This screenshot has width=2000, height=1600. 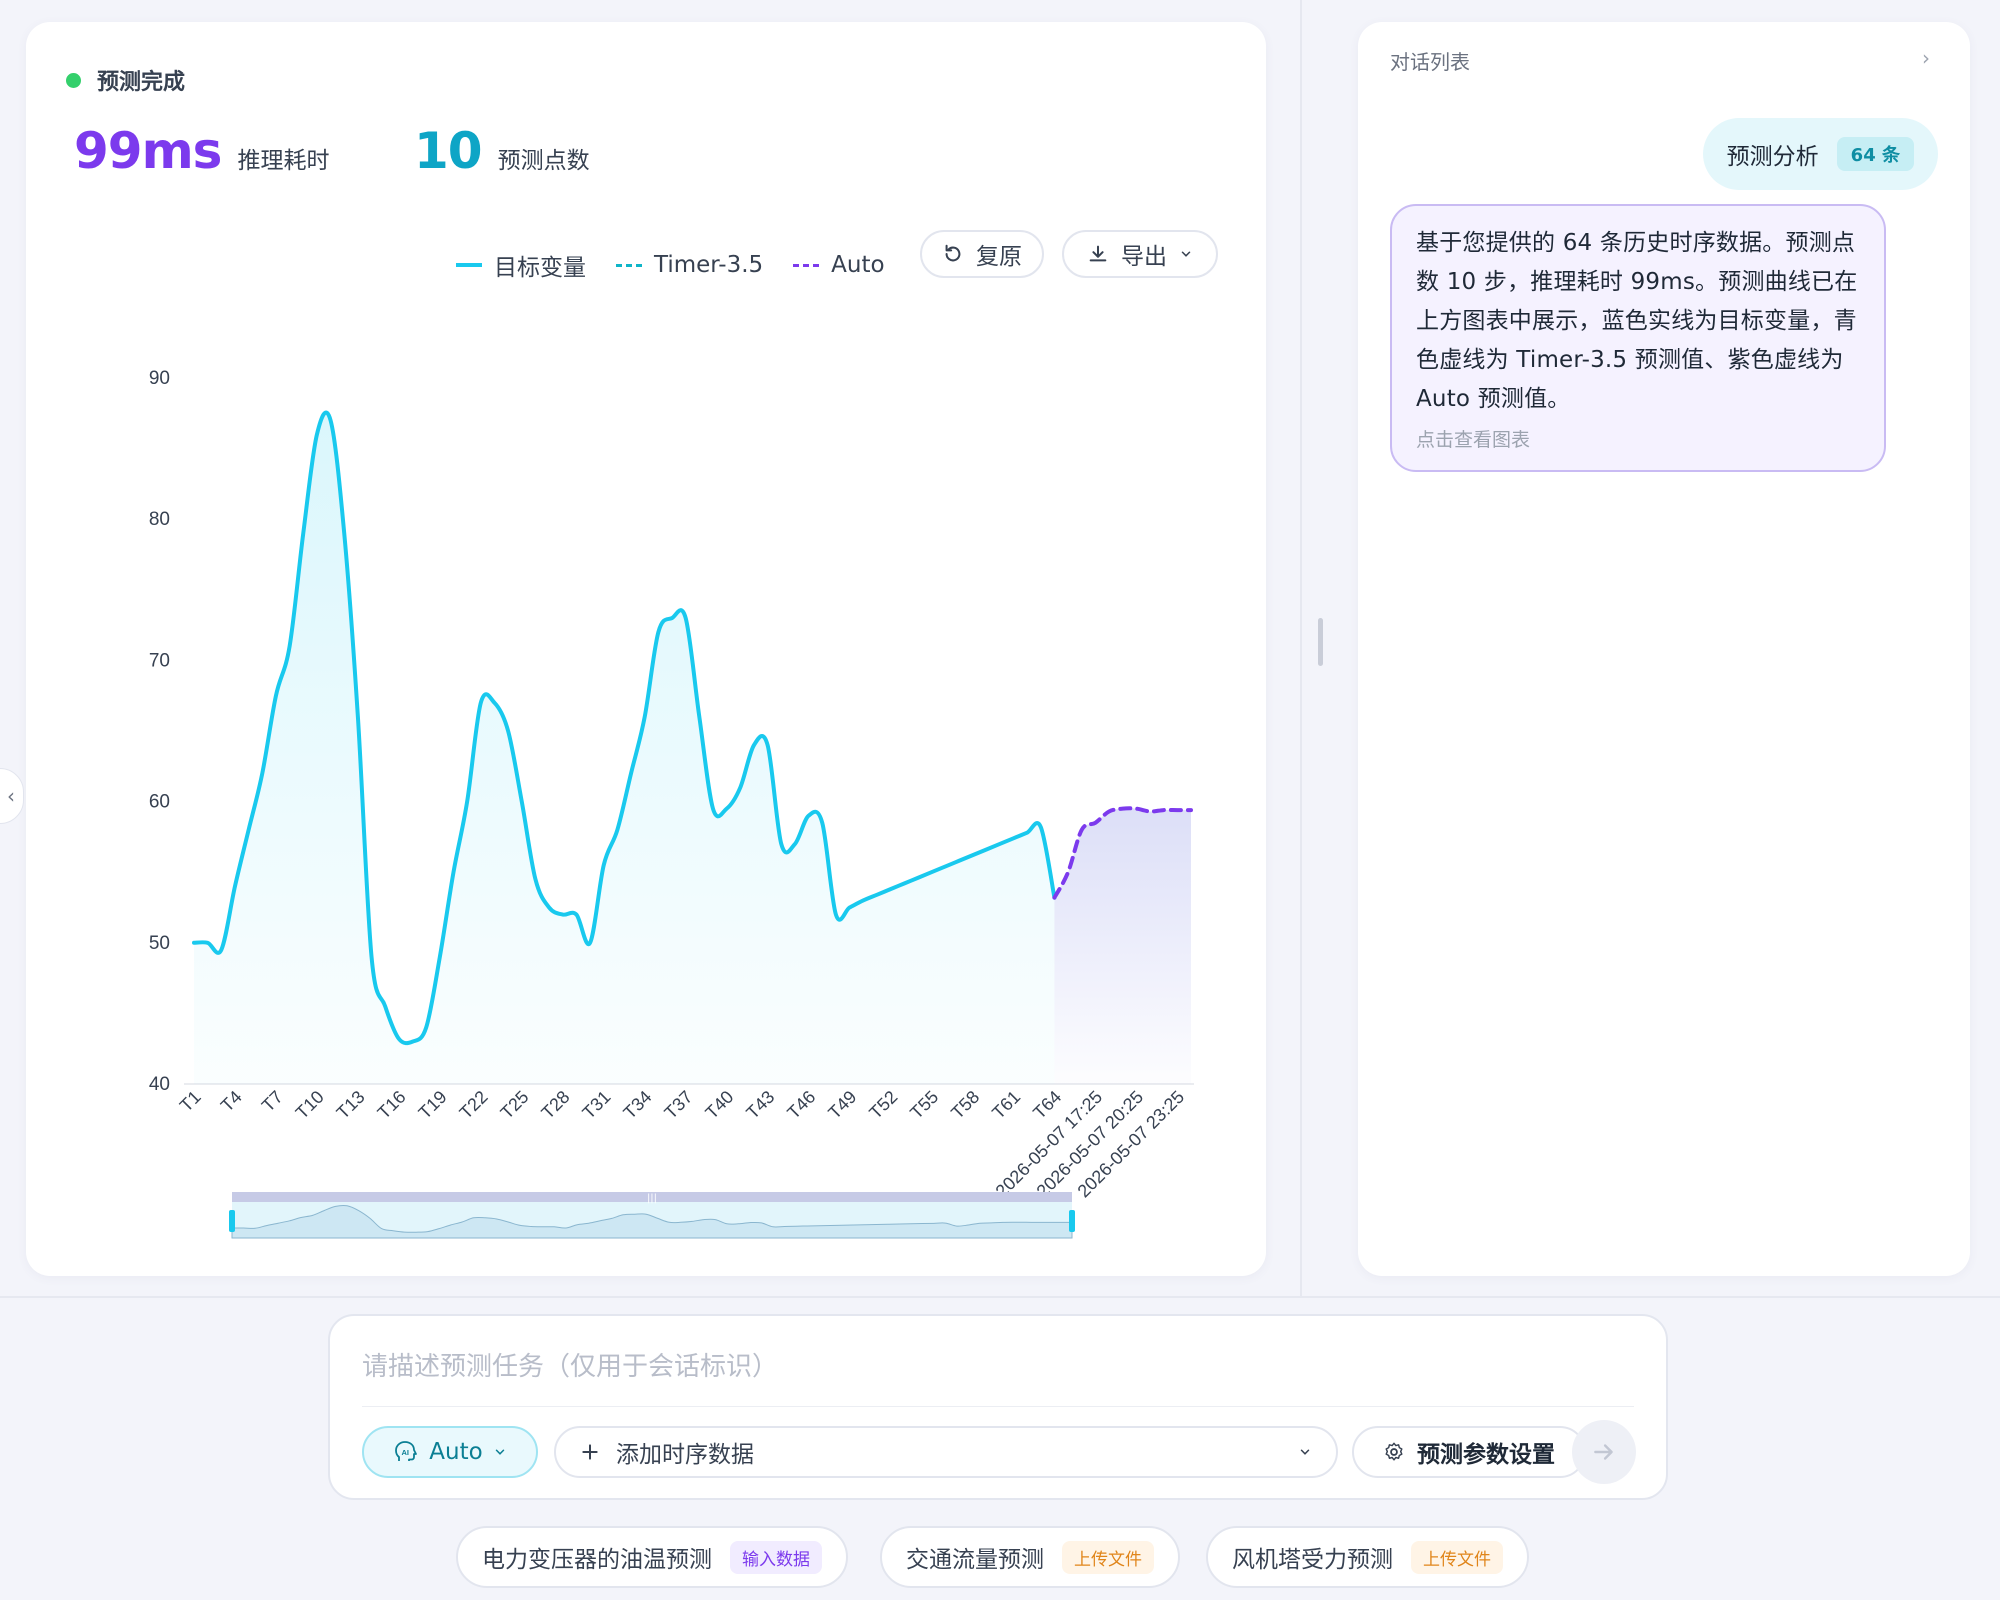 I want to click on slider-handle-left, so click(x=232, y=1221).